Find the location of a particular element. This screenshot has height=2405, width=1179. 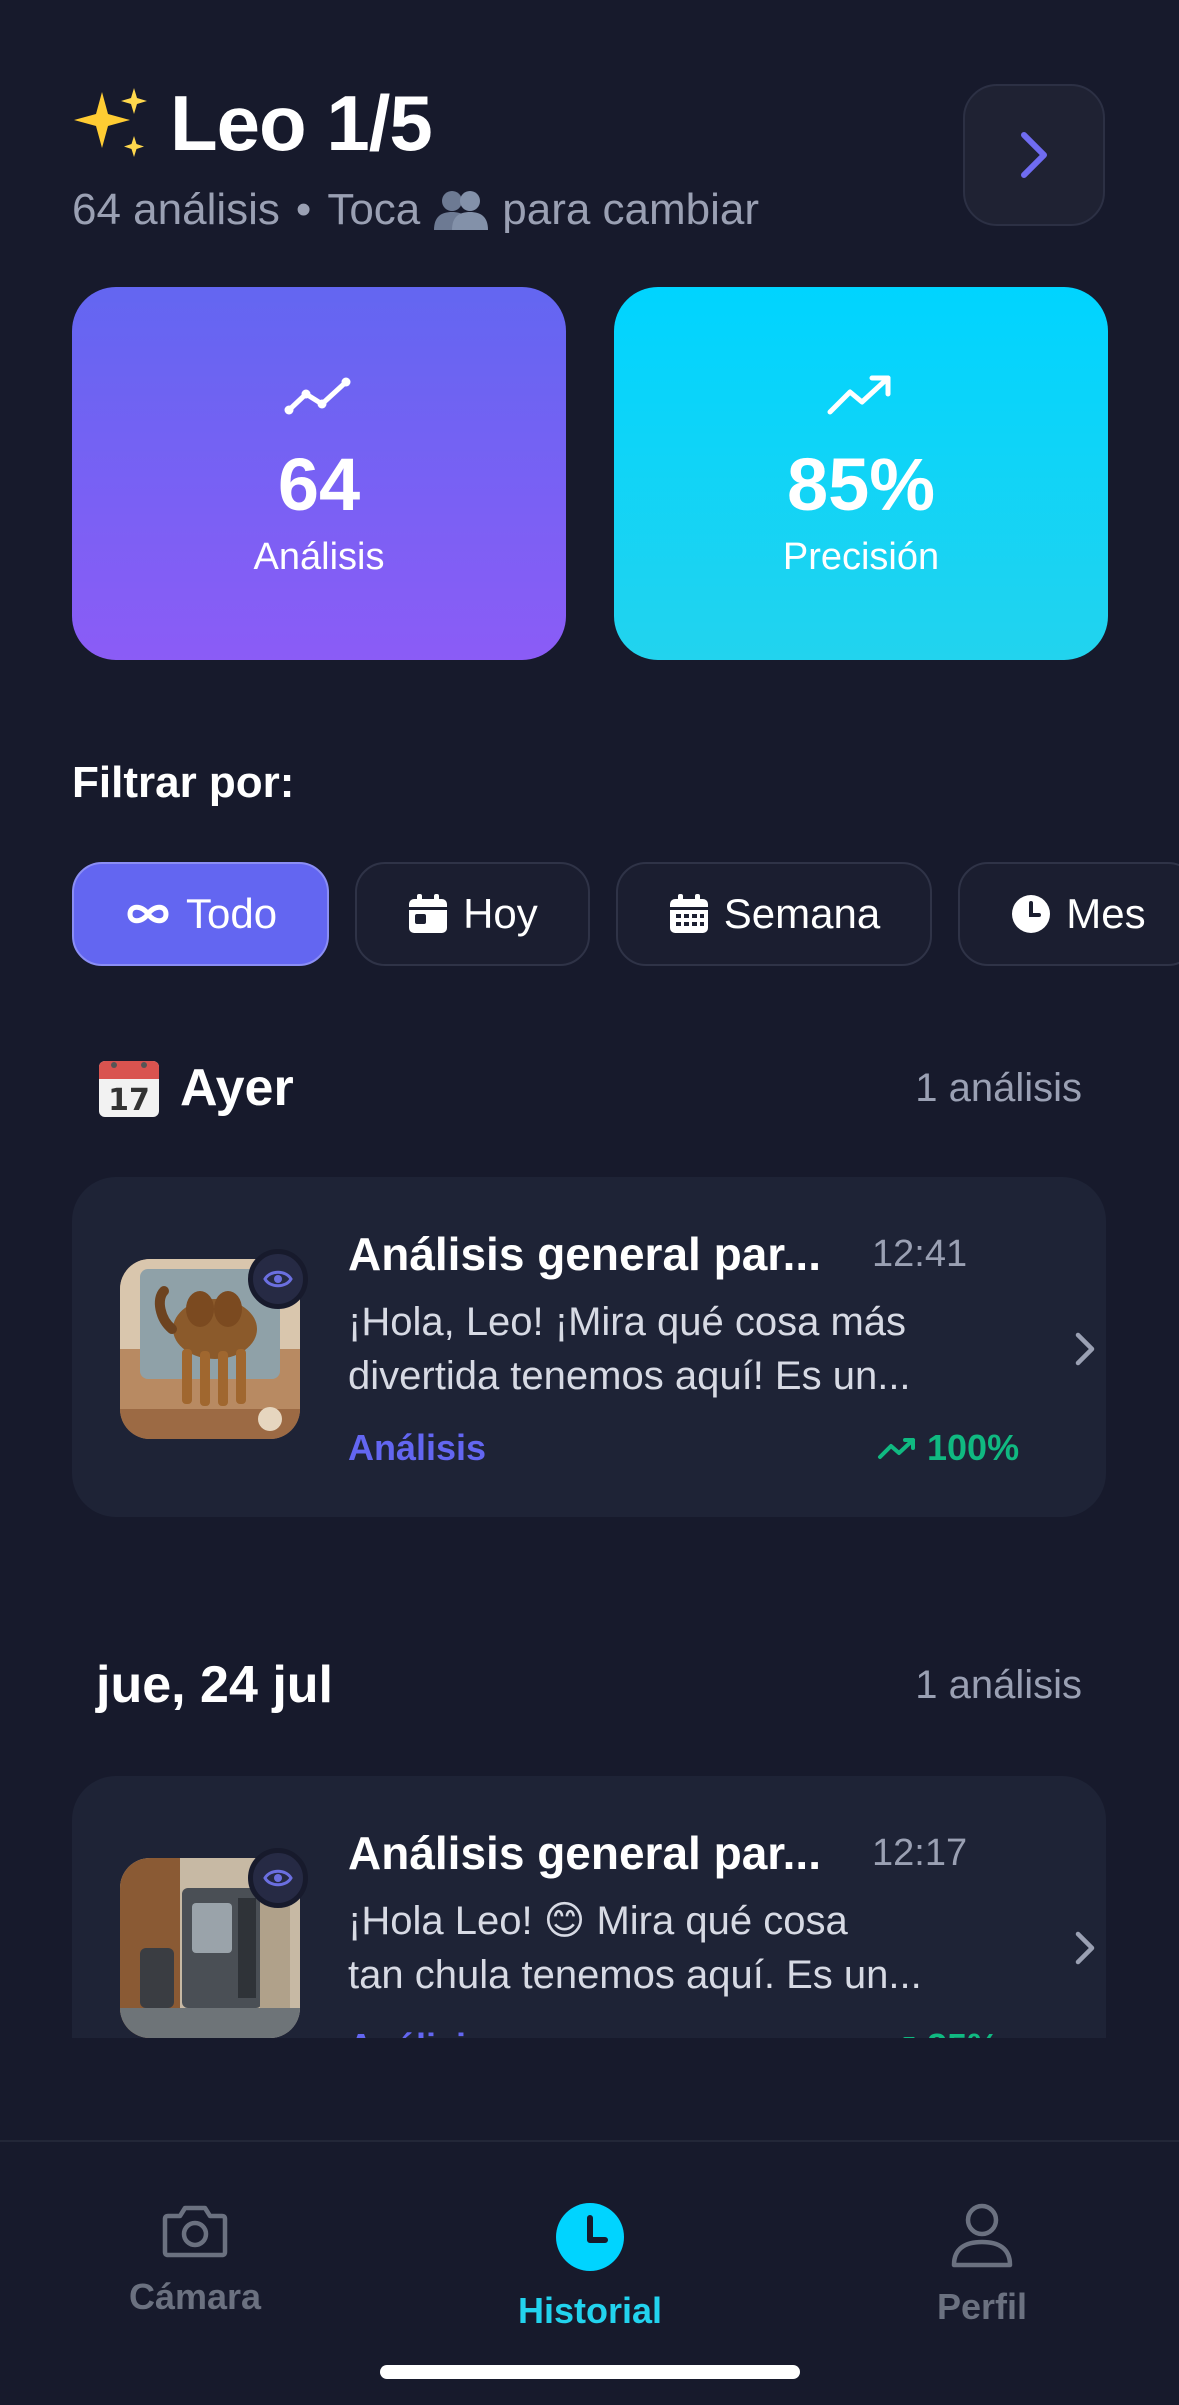

analysis-stat-card: 64 Análisis is located at coordinates (319, 473).